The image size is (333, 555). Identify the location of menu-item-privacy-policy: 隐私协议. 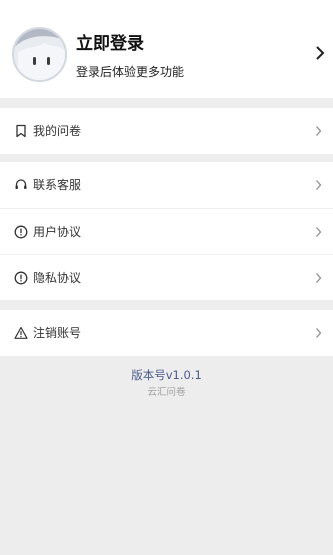
(166, 277).